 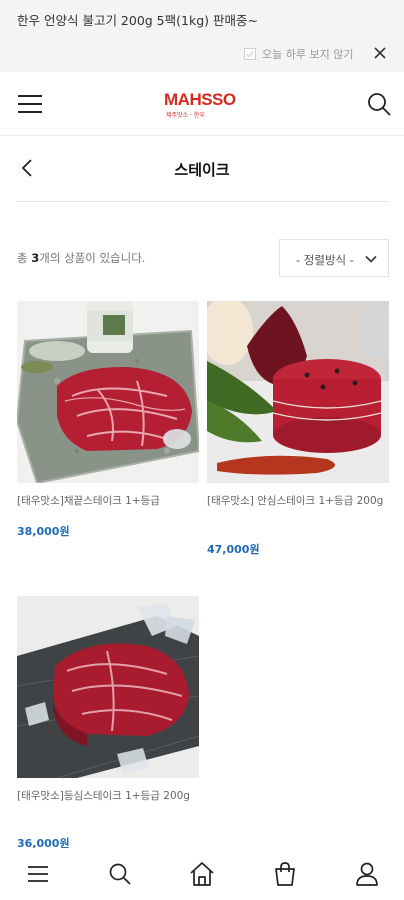 I want to click on check-icon, so click(x=250, y=54).